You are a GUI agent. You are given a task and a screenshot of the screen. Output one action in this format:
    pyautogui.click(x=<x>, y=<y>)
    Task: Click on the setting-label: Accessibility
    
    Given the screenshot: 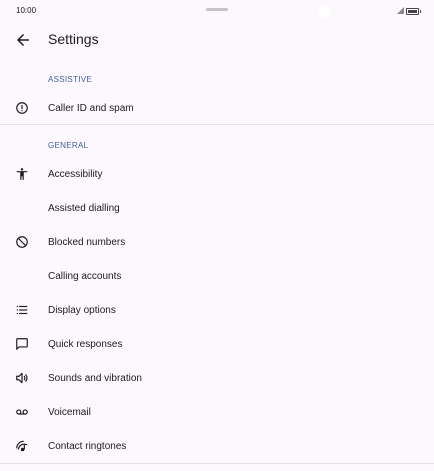 What is the action you would take?
    pyautogui.click(x=75, y=174)
    